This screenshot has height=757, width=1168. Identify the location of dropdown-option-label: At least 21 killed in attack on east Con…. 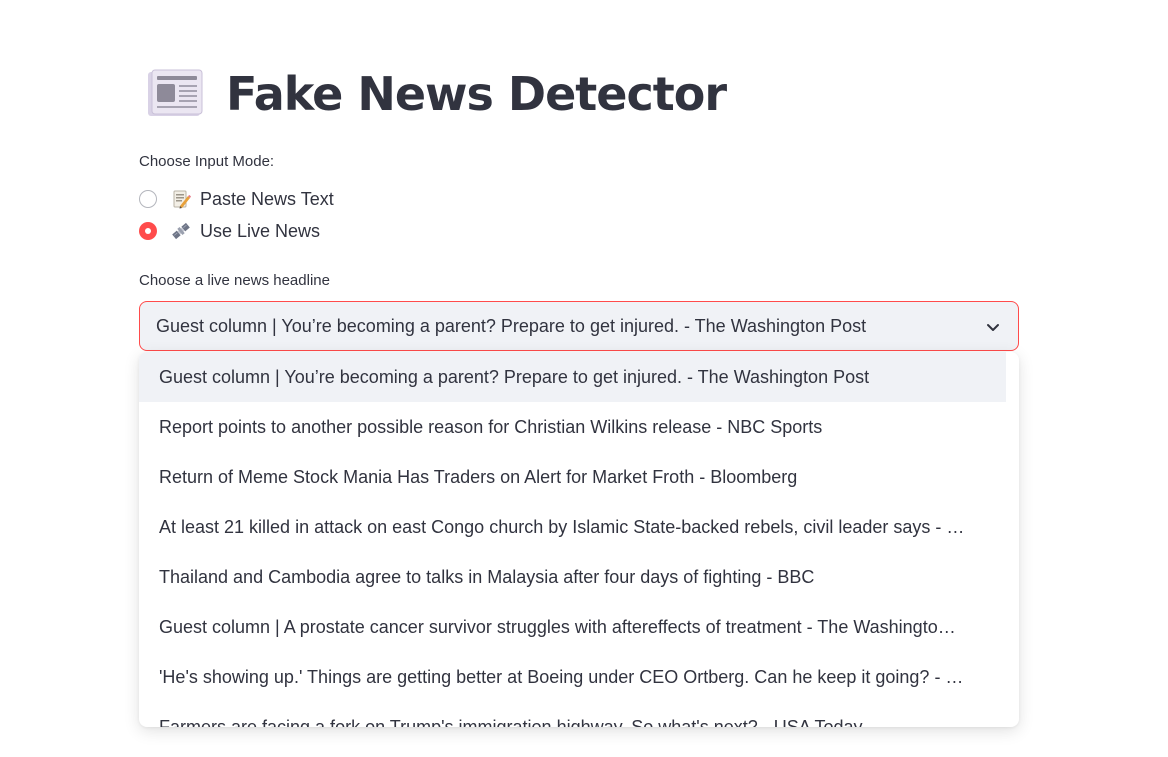
(562, 526).